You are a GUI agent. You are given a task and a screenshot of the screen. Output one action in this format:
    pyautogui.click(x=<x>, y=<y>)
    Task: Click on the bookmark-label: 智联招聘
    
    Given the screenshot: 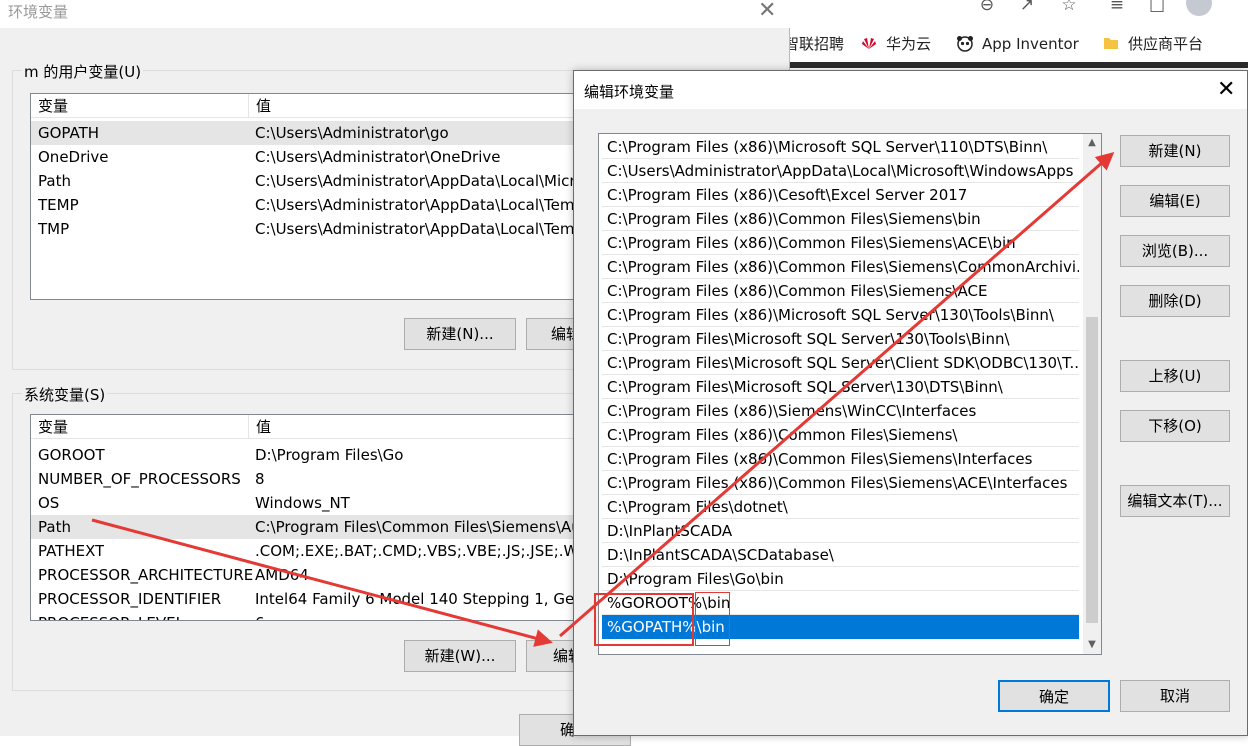 What is the action you would take?
    pyautogui.click(x=814, y=44)
    